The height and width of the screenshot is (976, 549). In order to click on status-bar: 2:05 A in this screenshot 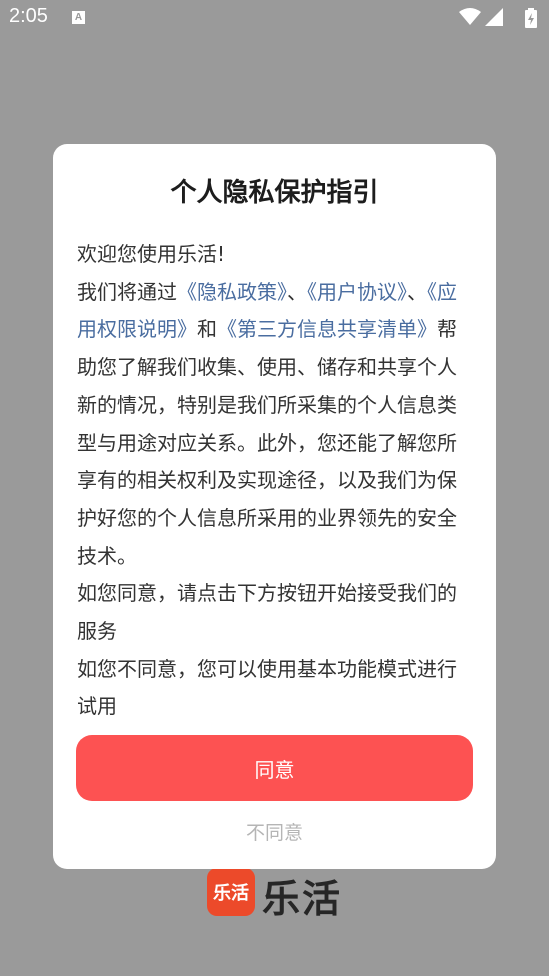, I will do `click(274, 18)`.